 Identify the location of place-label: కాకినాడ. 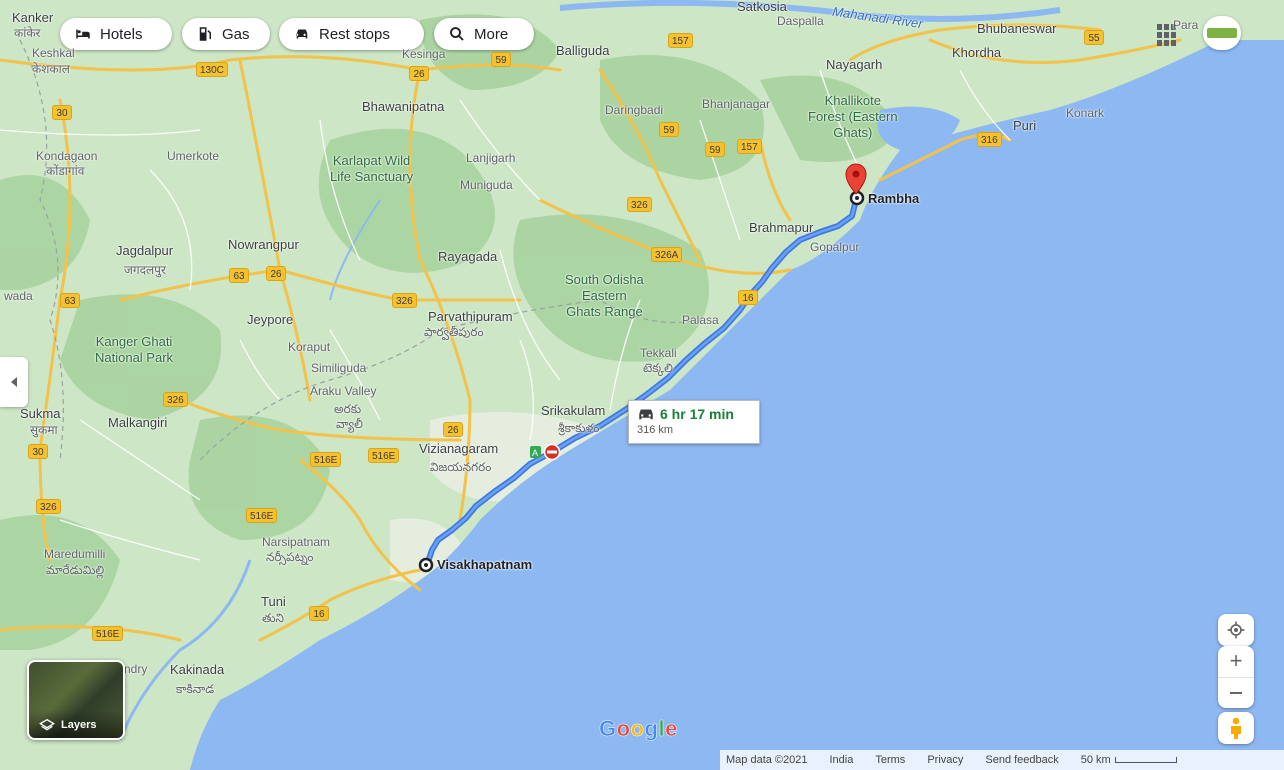
(195, 689).